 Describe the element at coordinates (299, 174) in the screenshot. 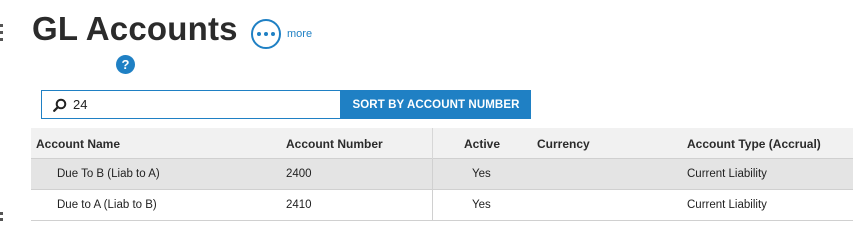

I see `cell-account-number: 2400` at that location.